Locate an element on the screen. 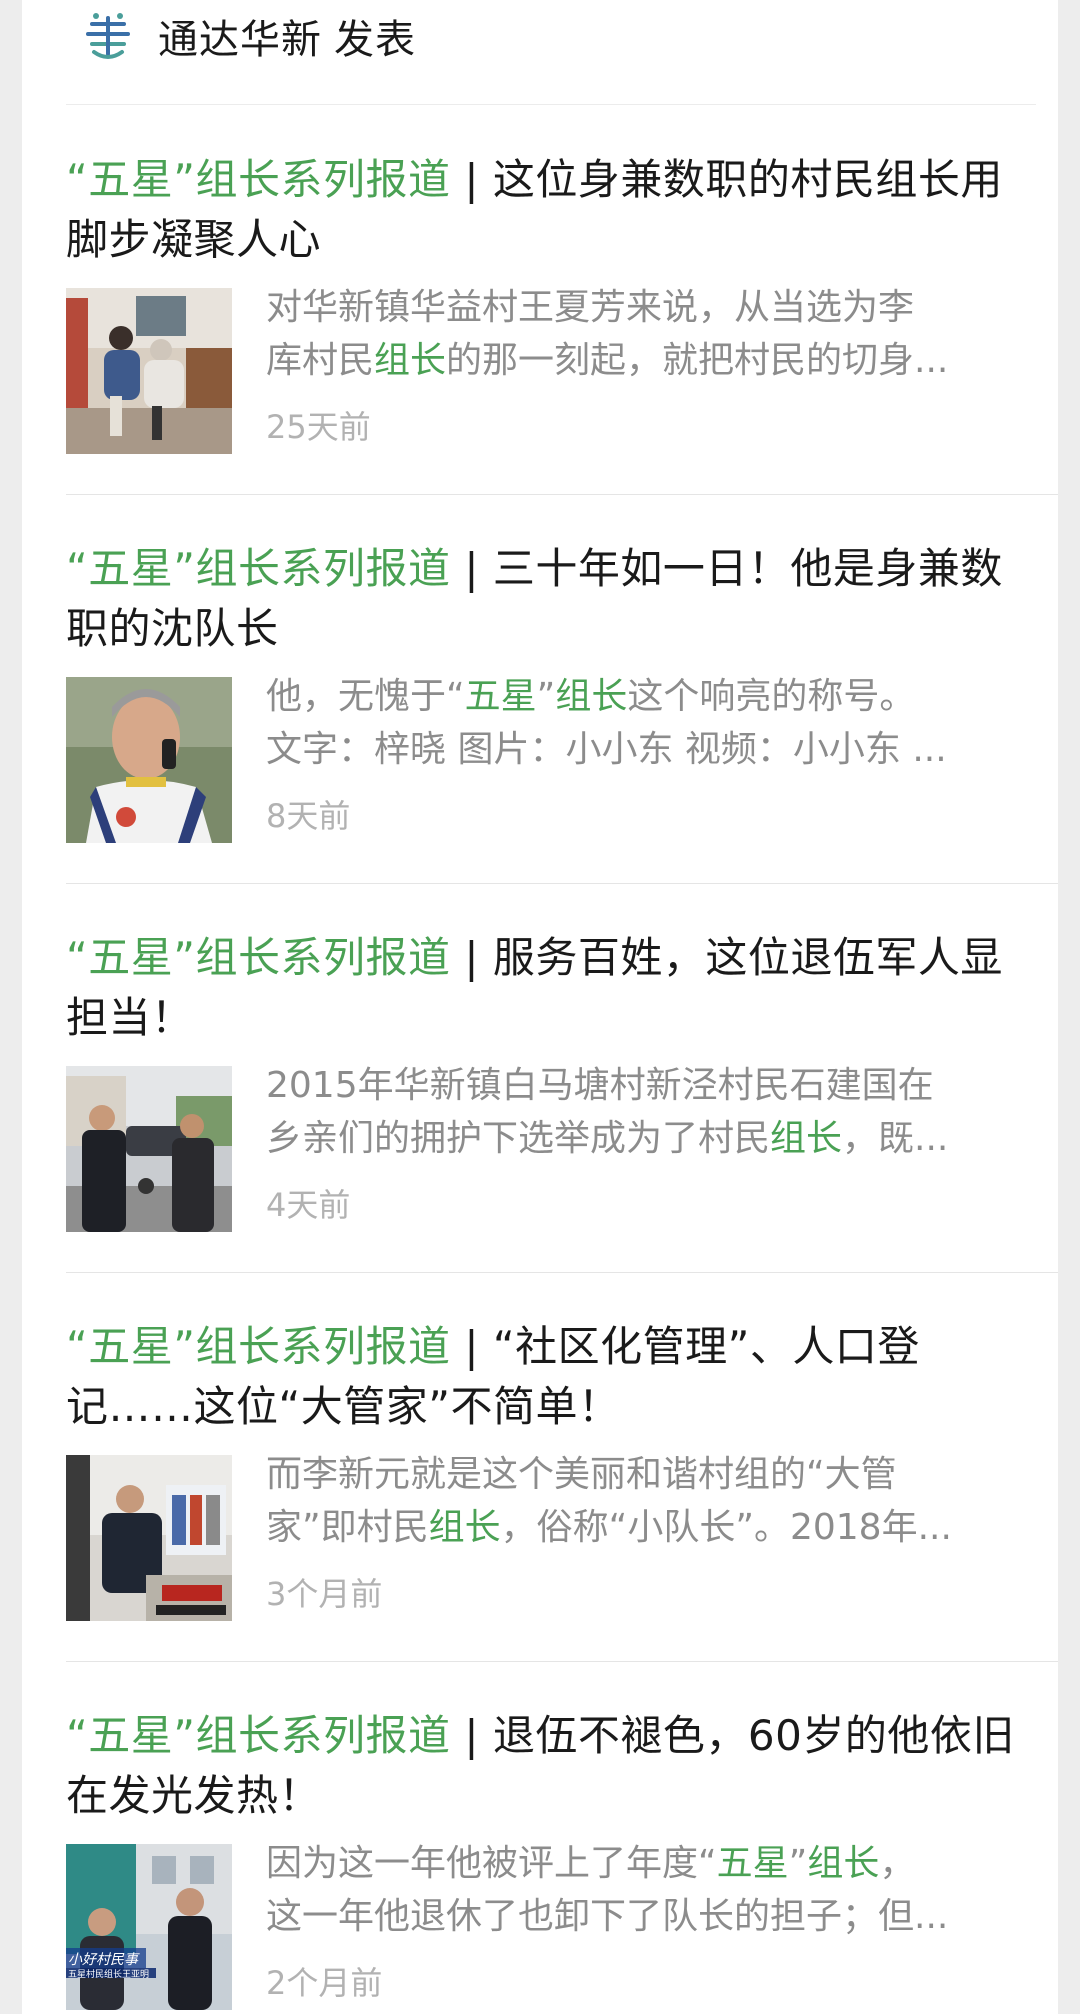 The image size is (1080, 2014). article-title: “五星”组长系列报道 | 这位身兼数职的村民组长用脚步凝聚人心 is located at coordinates (546, 210).